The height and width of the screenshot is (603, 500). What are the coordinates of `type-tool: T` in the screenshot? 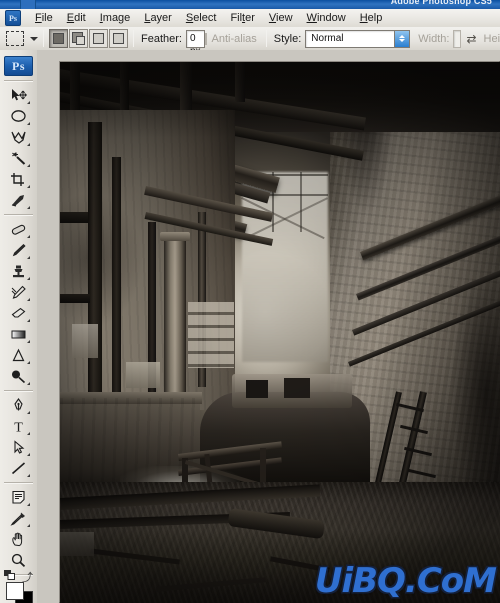 It's located at (18, 426).